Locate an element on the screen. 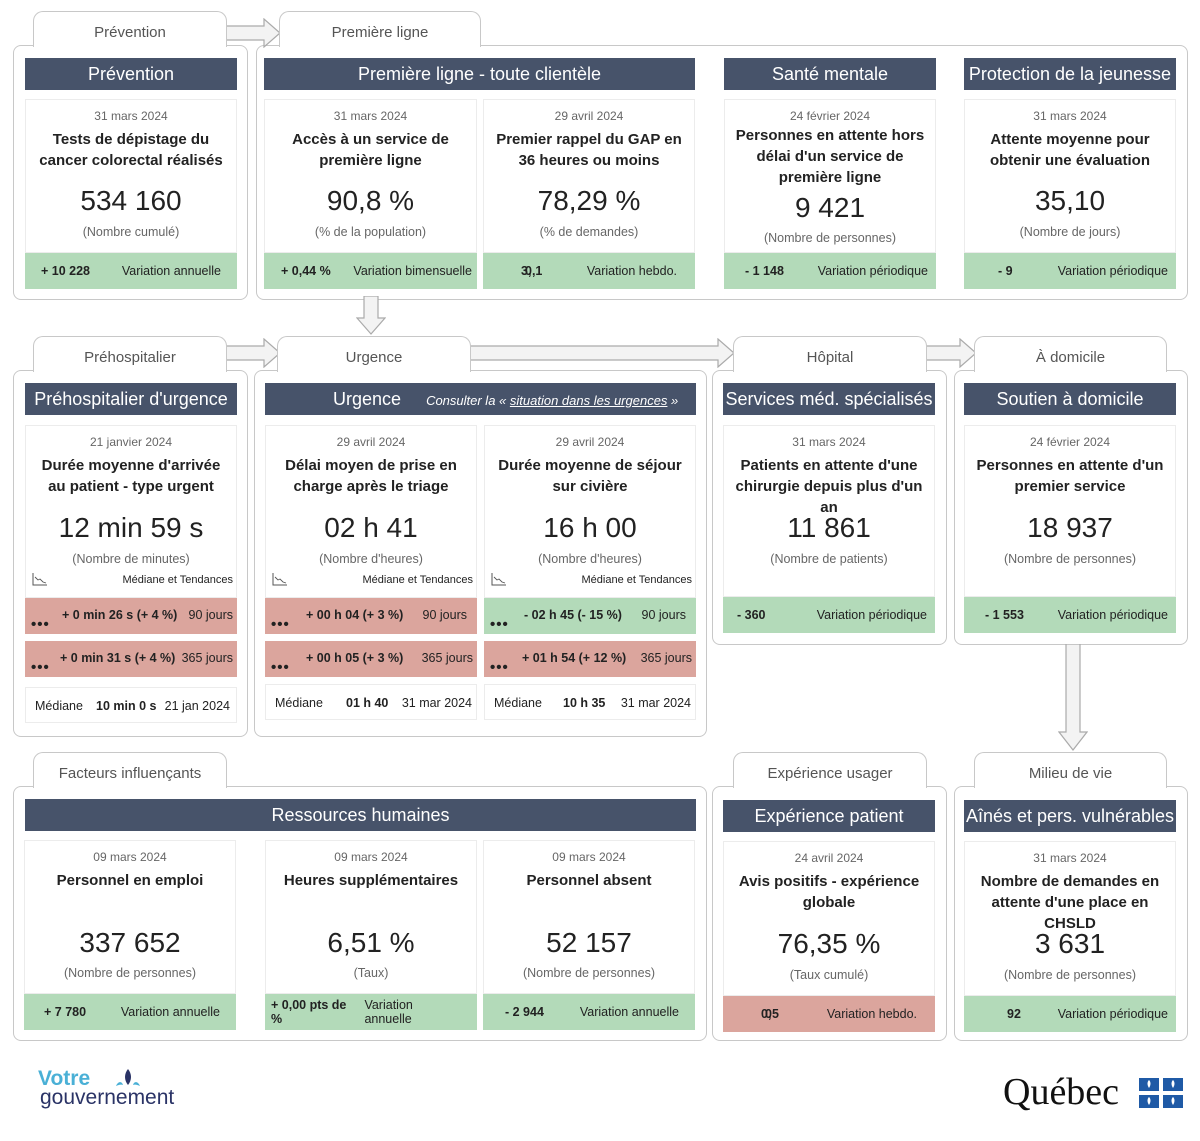 Image resolution: width=1200 pixels, height=1141 pixels. card-value: 18 937 is located at coordinates (1070, 527).